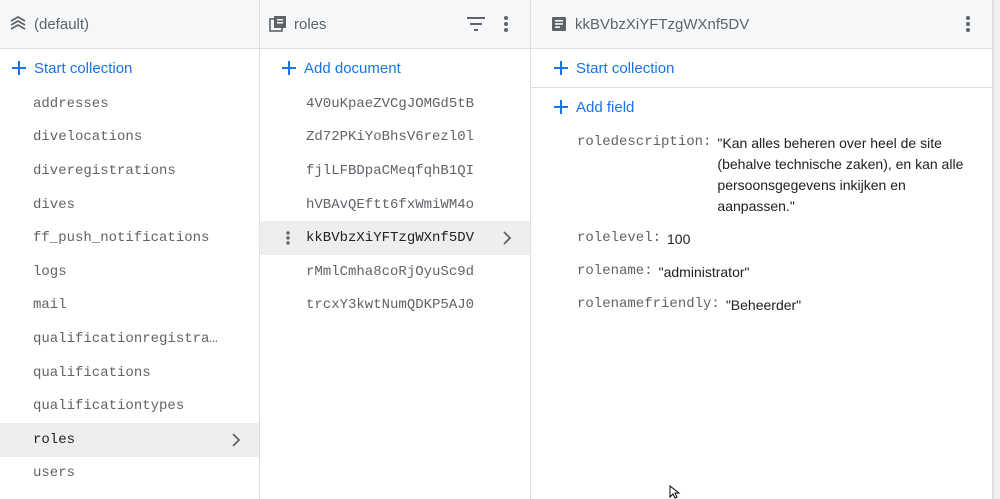  Describe the element at coordinates (476, 24) in the screenshot. I see `filter-icon` at that location.